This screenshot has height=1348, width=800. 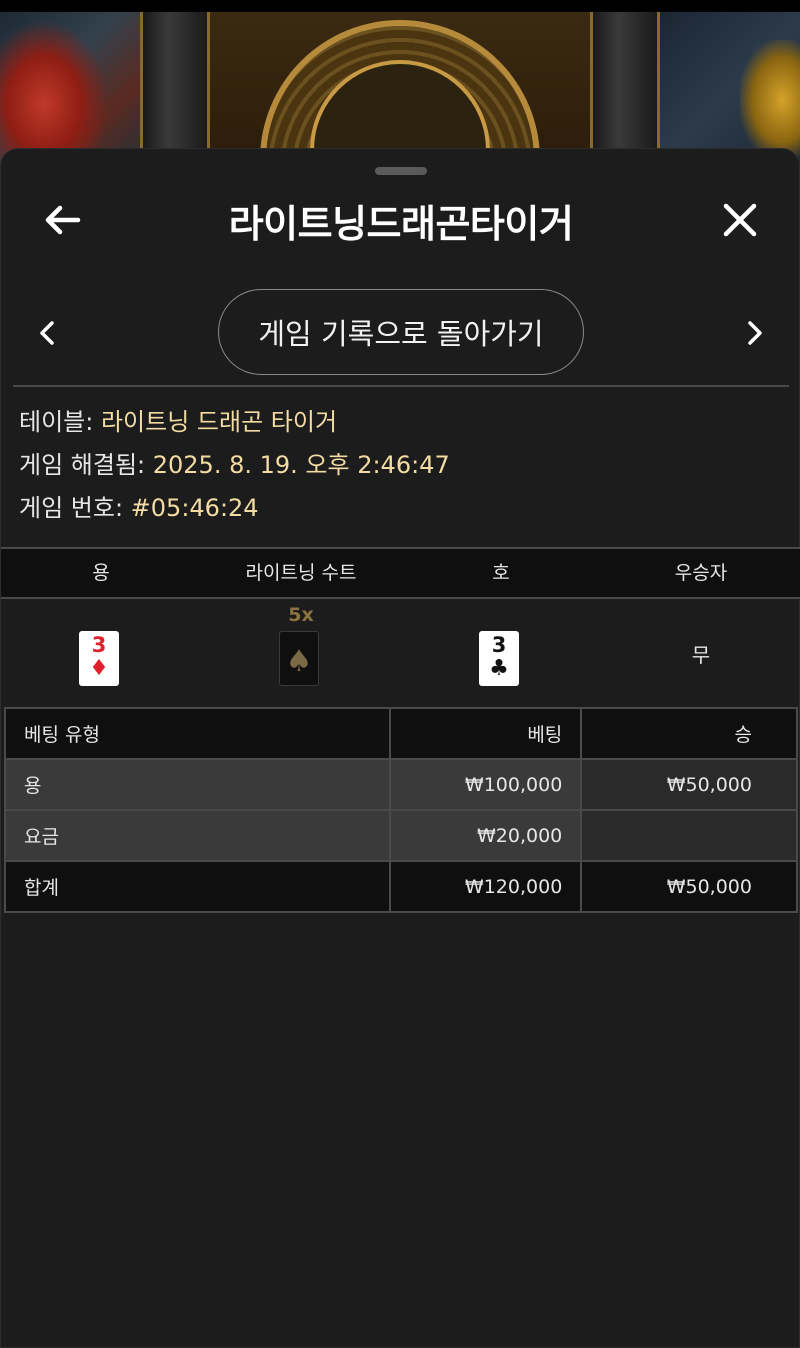 What do you see at coordinates (99, 645) in the screenshot?
I see `dragon-card-rank: 3` at bounding box center [99, 645].